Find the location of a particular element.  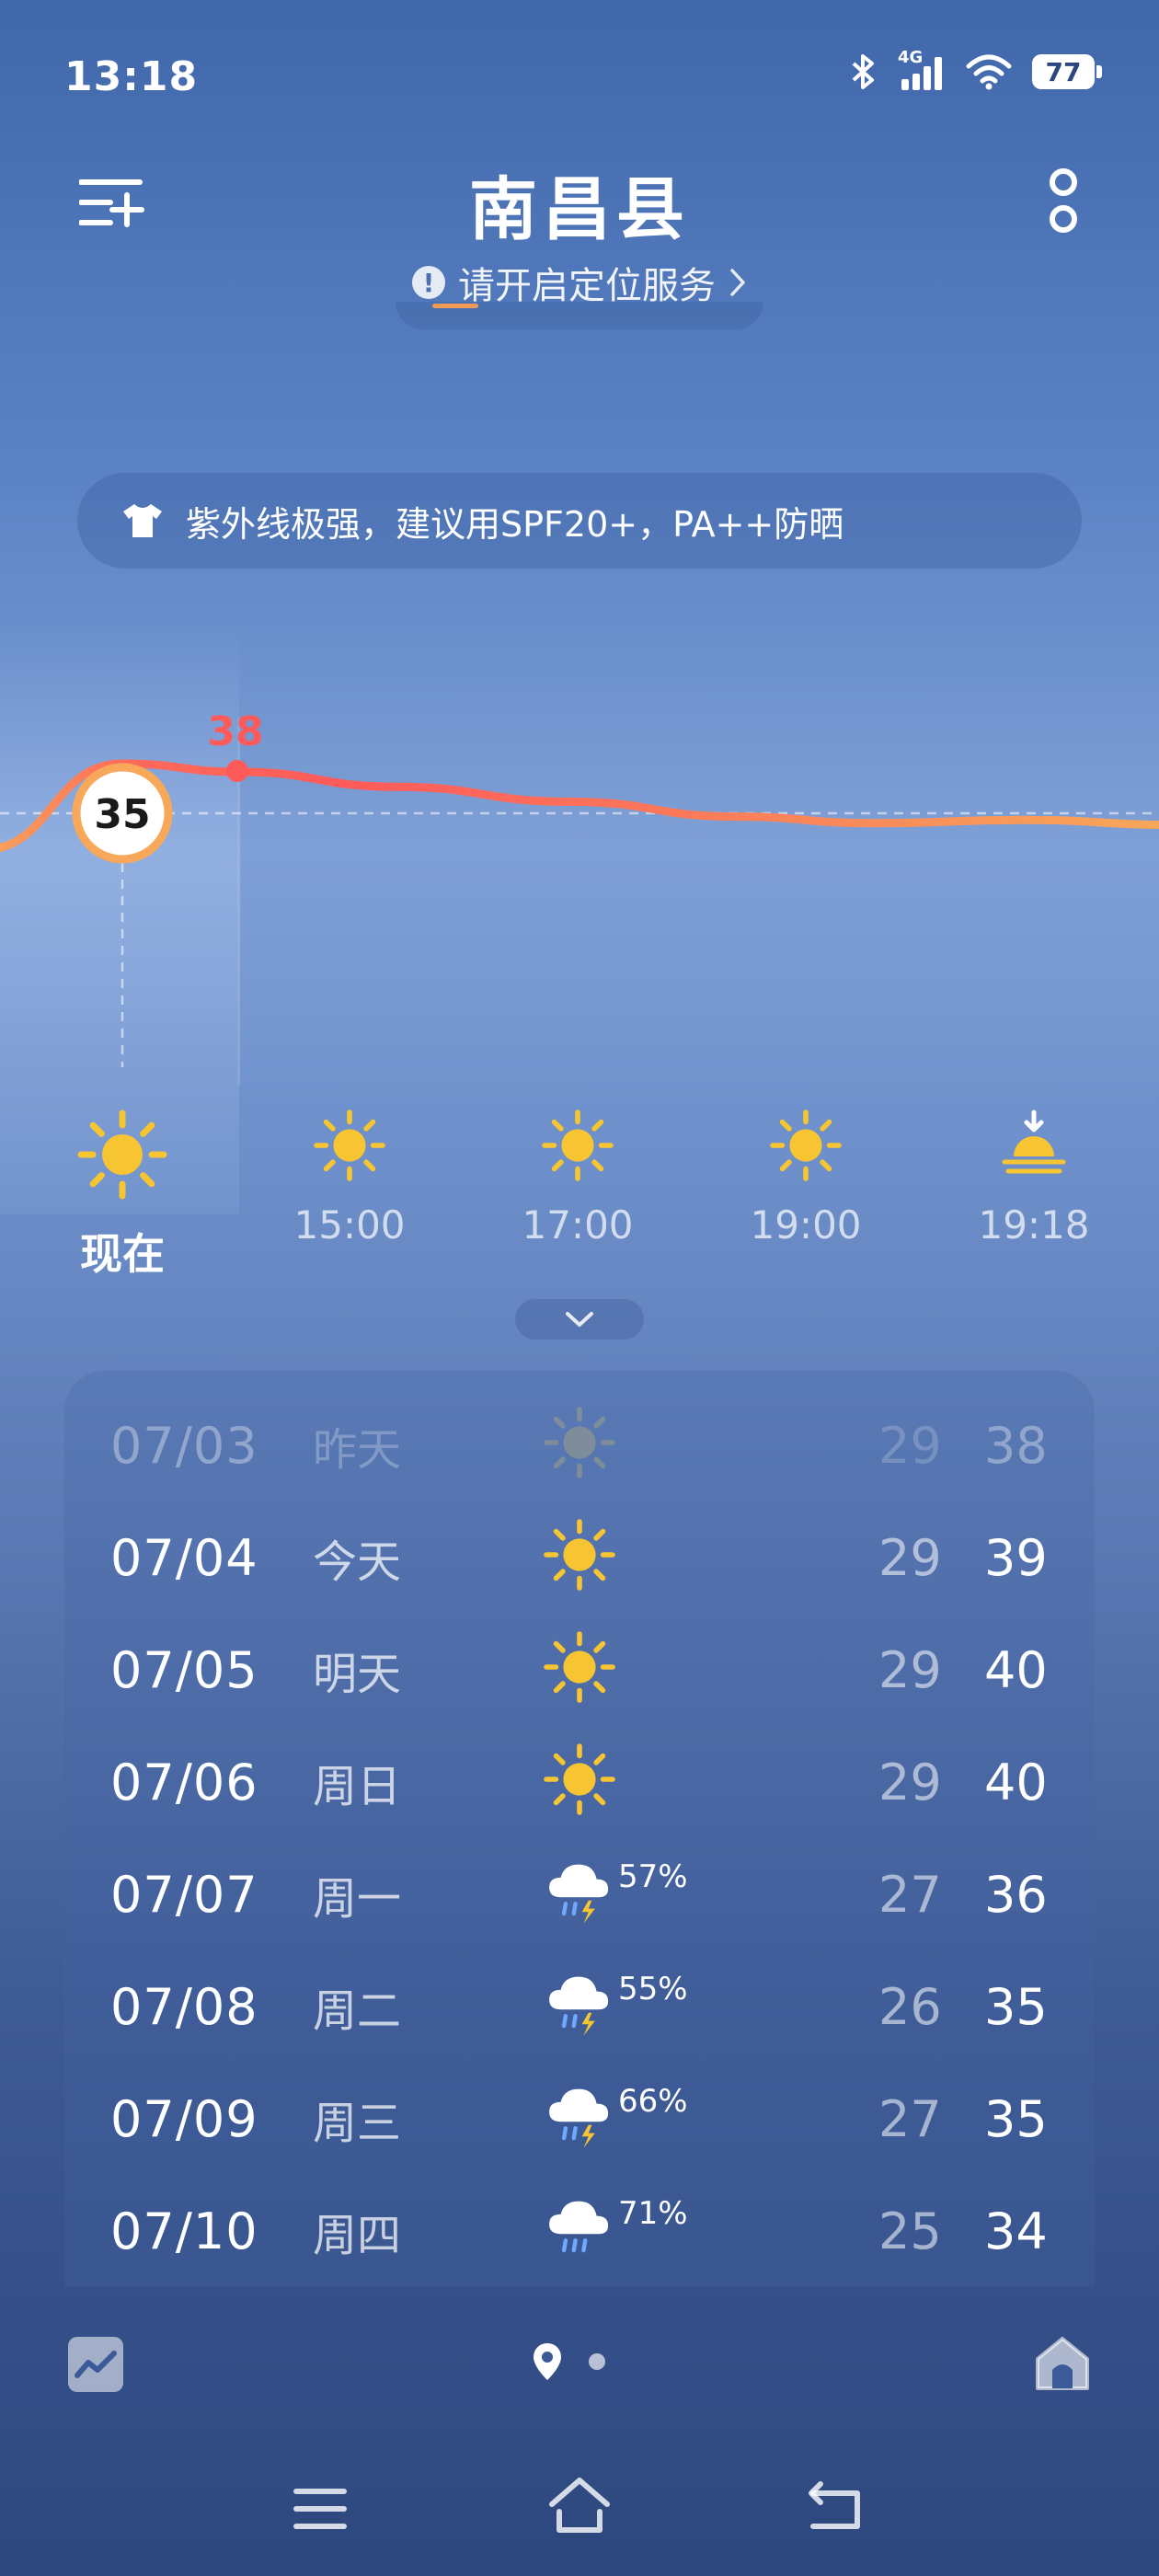

hourly-item: 19:18 is located at coordinates (1034, 1178).